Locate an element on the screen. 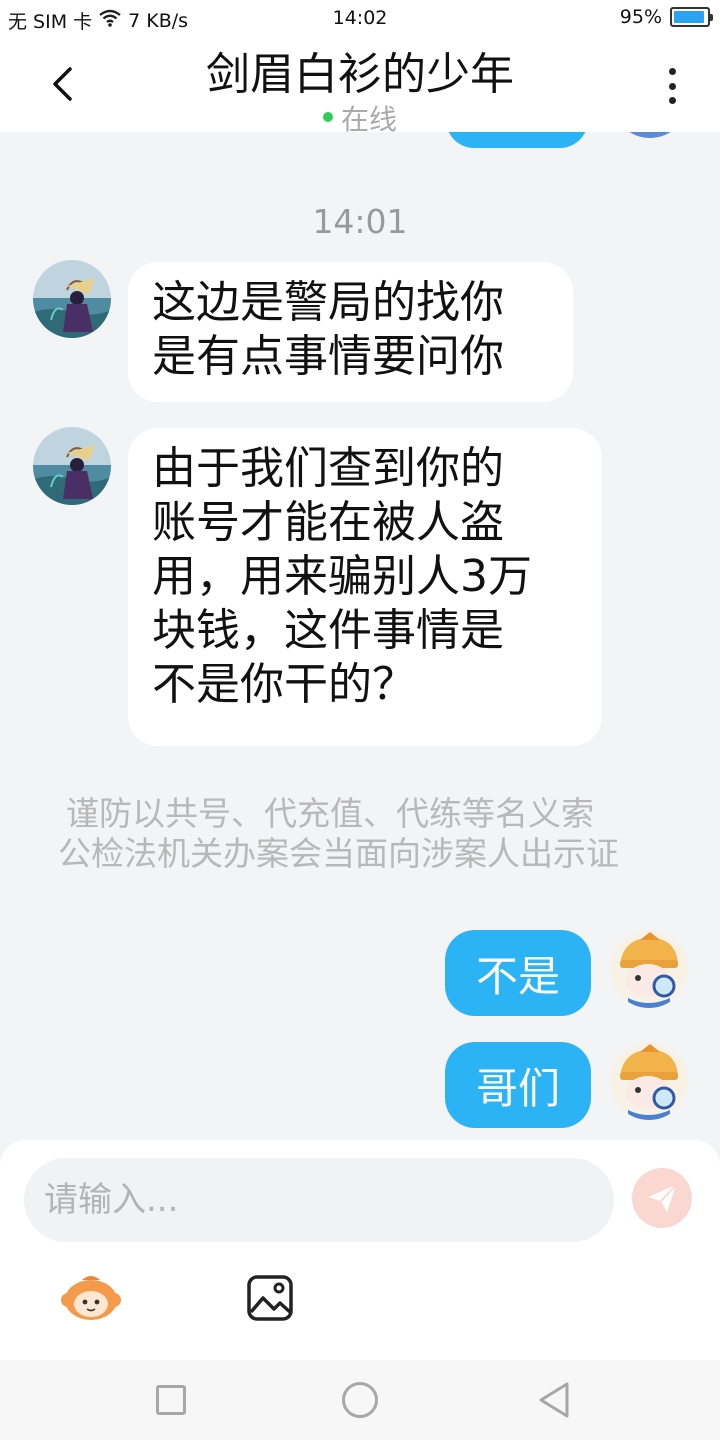  battery-icon is located at coordinates (691, 17).